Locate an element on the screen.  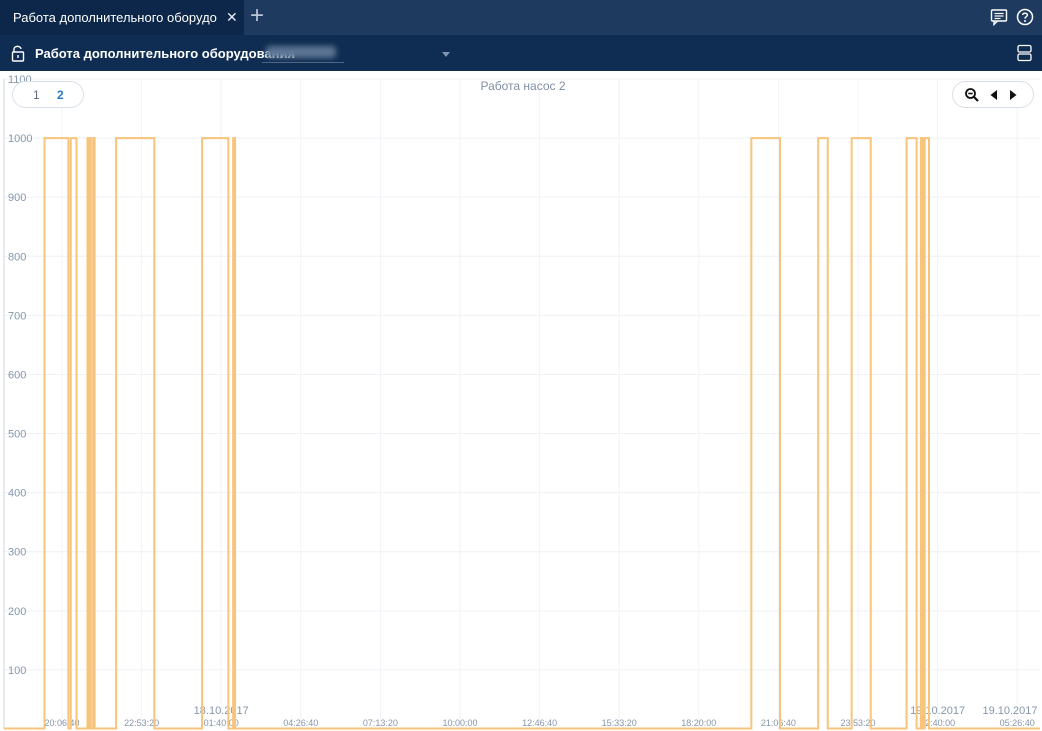
selector-value-blurred is located at coordinates (301, 52).